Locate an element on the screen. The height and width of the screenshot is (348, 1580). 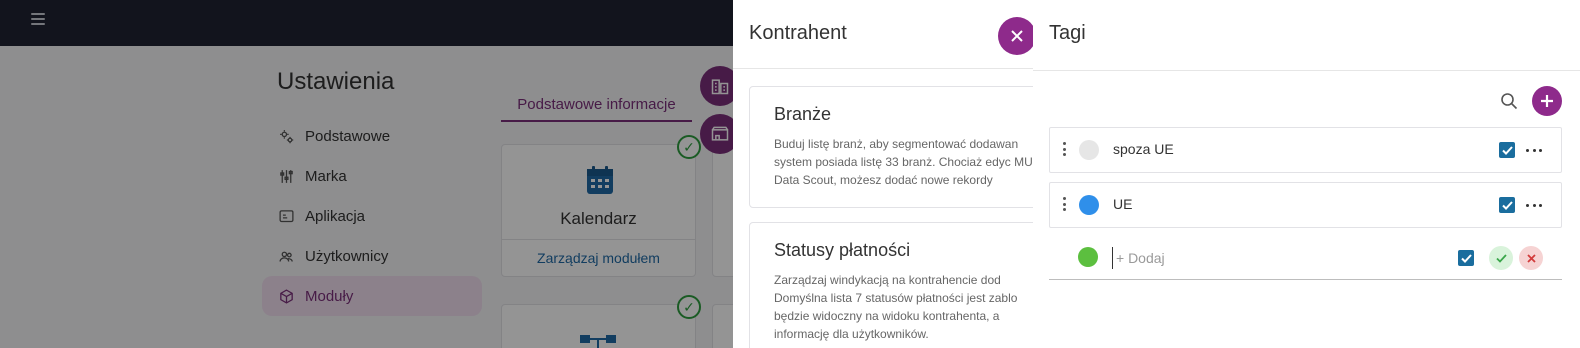
new-tag-checkbox is located at coordinates (1466, 258).